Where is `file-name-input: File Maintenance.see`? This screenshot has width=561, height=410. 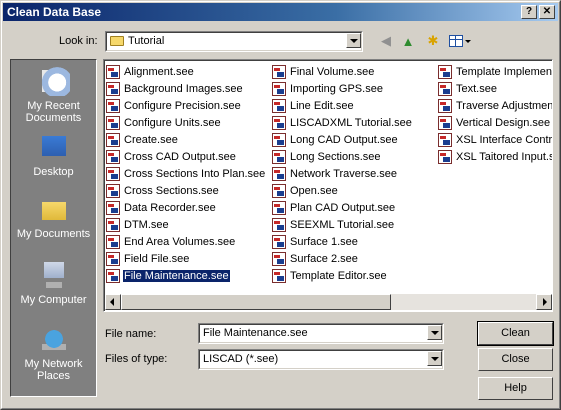 file-name-input: File Maintenance.see is located at coordinates (321, 333).